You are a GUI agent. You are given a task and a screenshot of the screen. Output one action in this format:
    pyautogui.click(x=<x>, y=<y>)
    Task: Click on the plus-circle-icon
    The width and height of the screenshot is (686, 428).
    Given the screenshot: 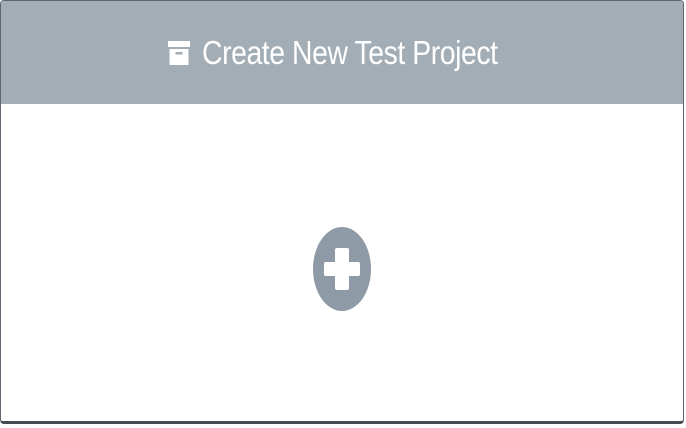 What is the action you would take?
    pyautogui.click(x=342, y=270)
    